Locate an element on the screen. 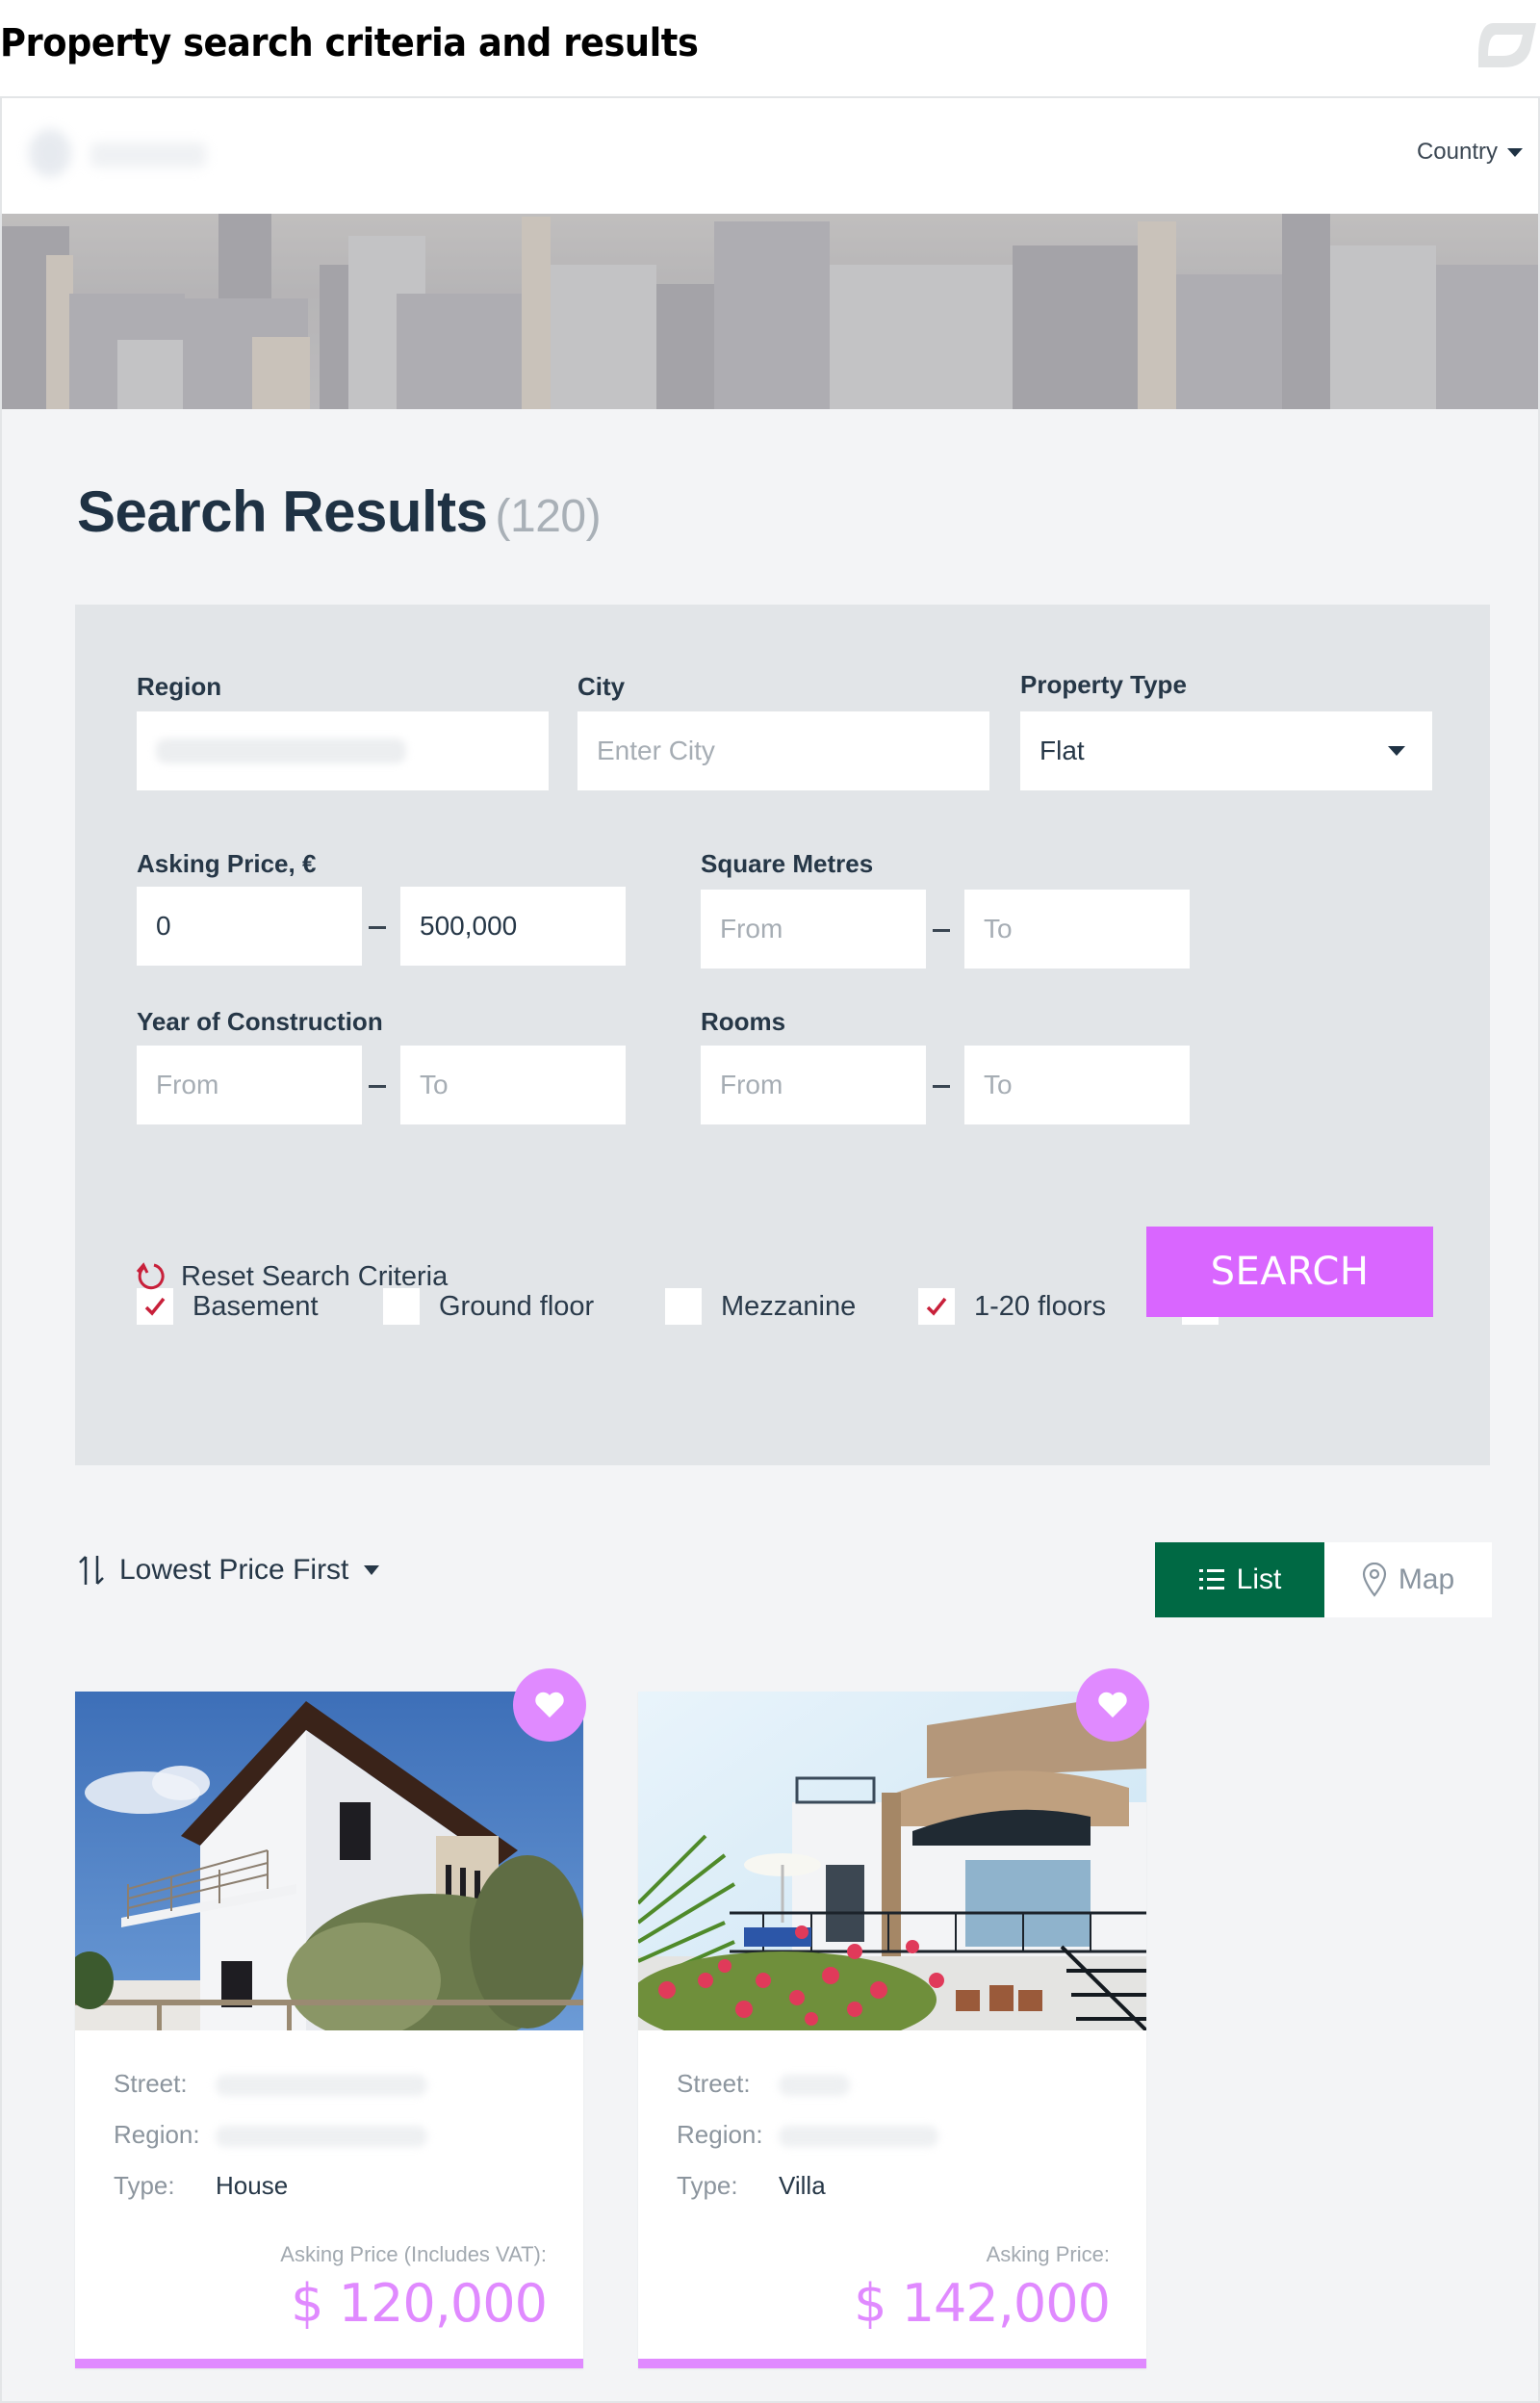  square-metres-label: Square Metres is located at coordinates (787, 864).